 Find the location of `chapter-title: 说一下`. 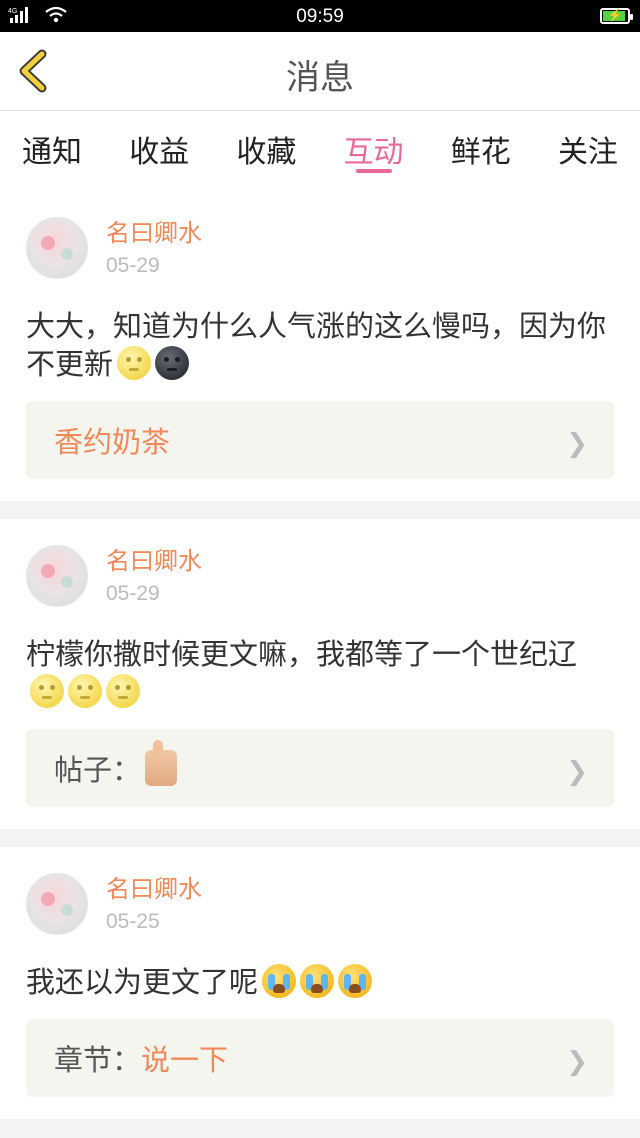

chapter-title: 说一下 is located at coordinates (185, 1060).